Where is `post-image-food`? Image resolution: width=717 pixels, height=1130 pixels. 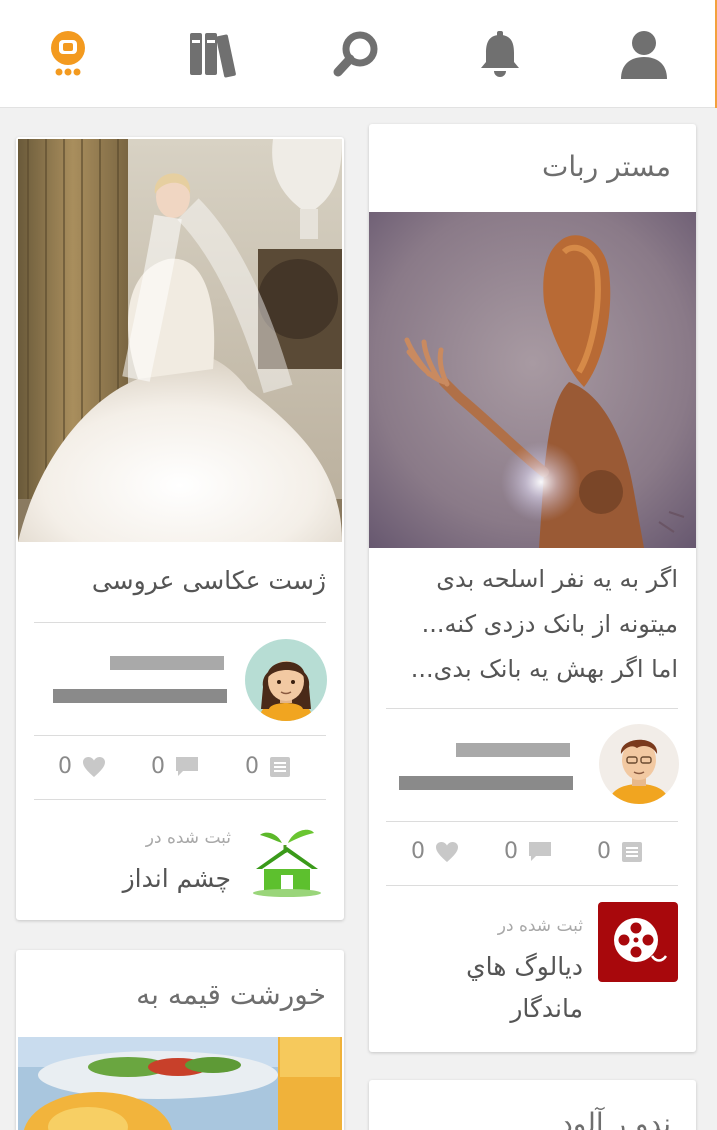
post-image-food is located at coordinates (180, 1083).